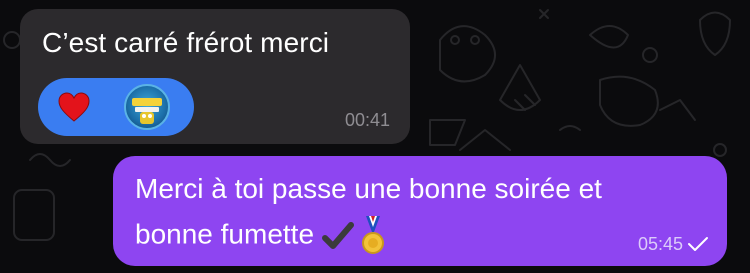  Describe the element at coordinates (368, 188) in the screenshot. I see `outgoing-message-line-1: Merci à toi passe une bonne soirée et` at that location.